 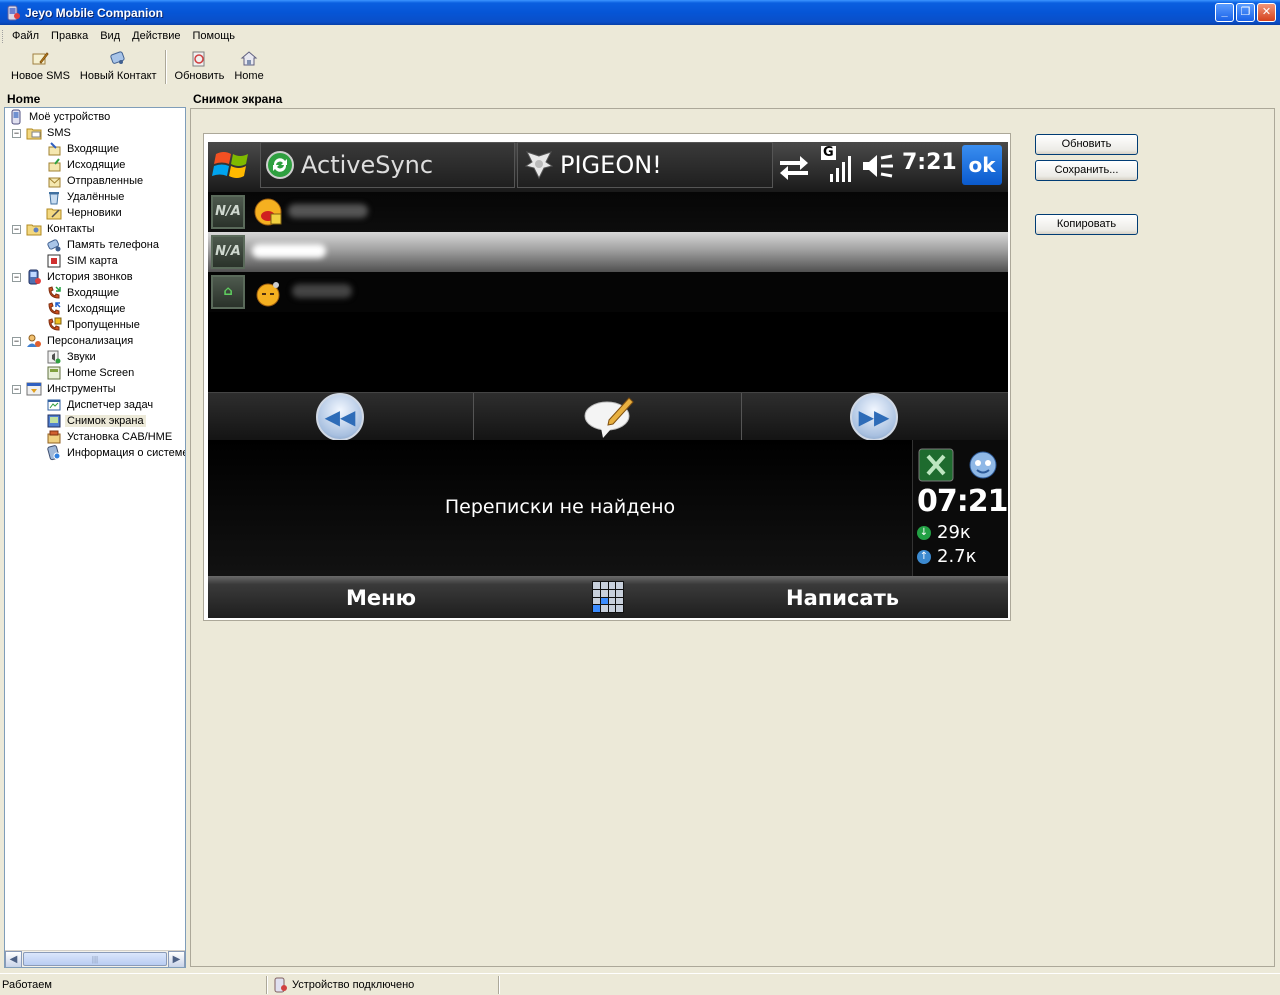 I want to click on sent-icon, so click(x=54, y=182).